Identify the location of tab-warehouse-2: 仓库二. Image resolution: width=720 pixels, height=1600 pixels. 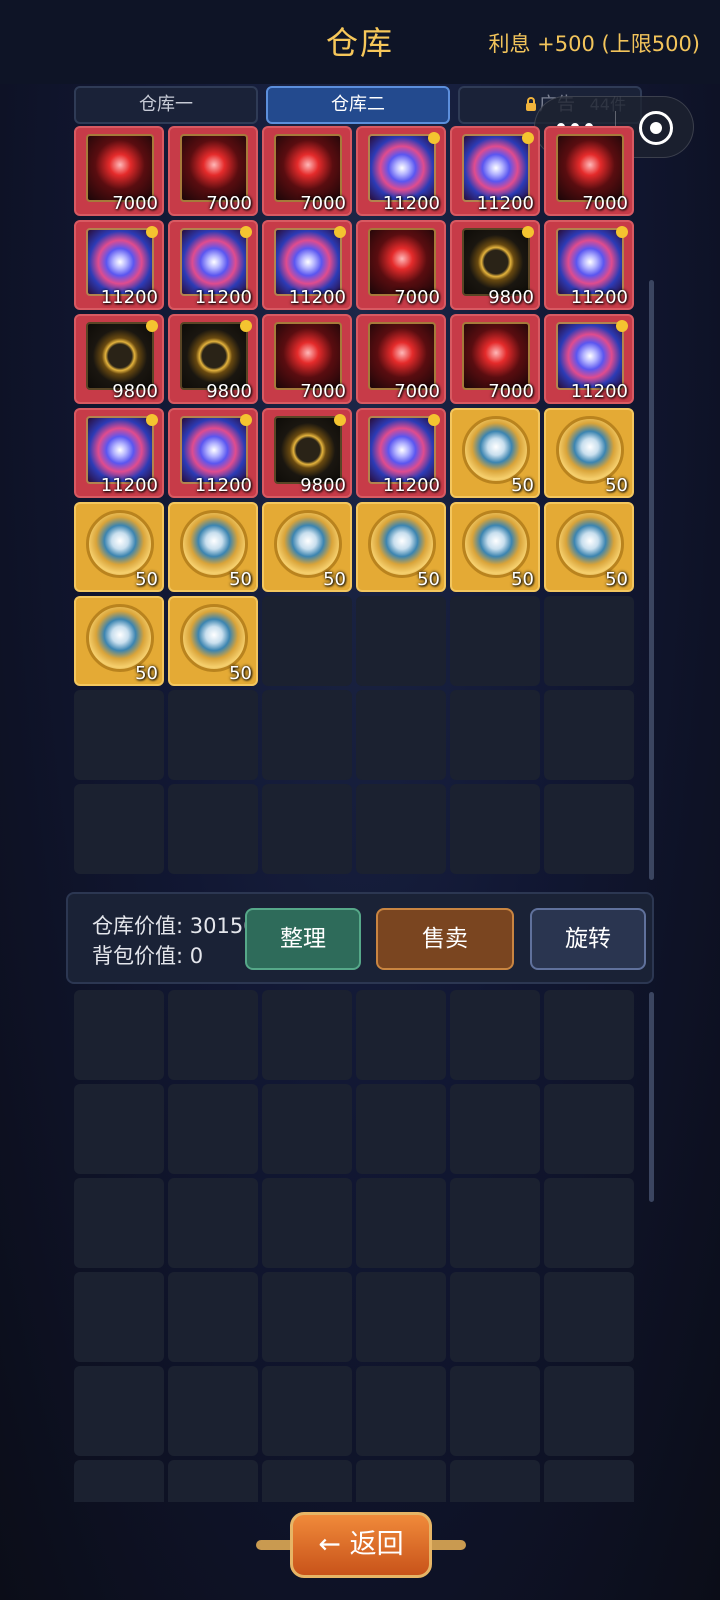
(358, 105).